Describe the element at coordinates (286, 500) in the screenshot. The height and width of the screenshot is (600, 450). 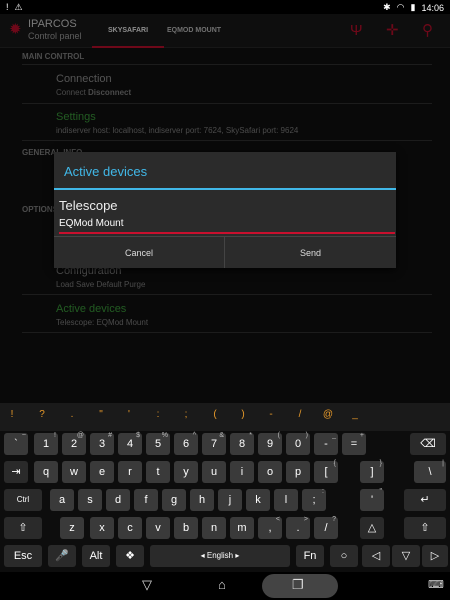
I see `key-2-9: l` at that location.